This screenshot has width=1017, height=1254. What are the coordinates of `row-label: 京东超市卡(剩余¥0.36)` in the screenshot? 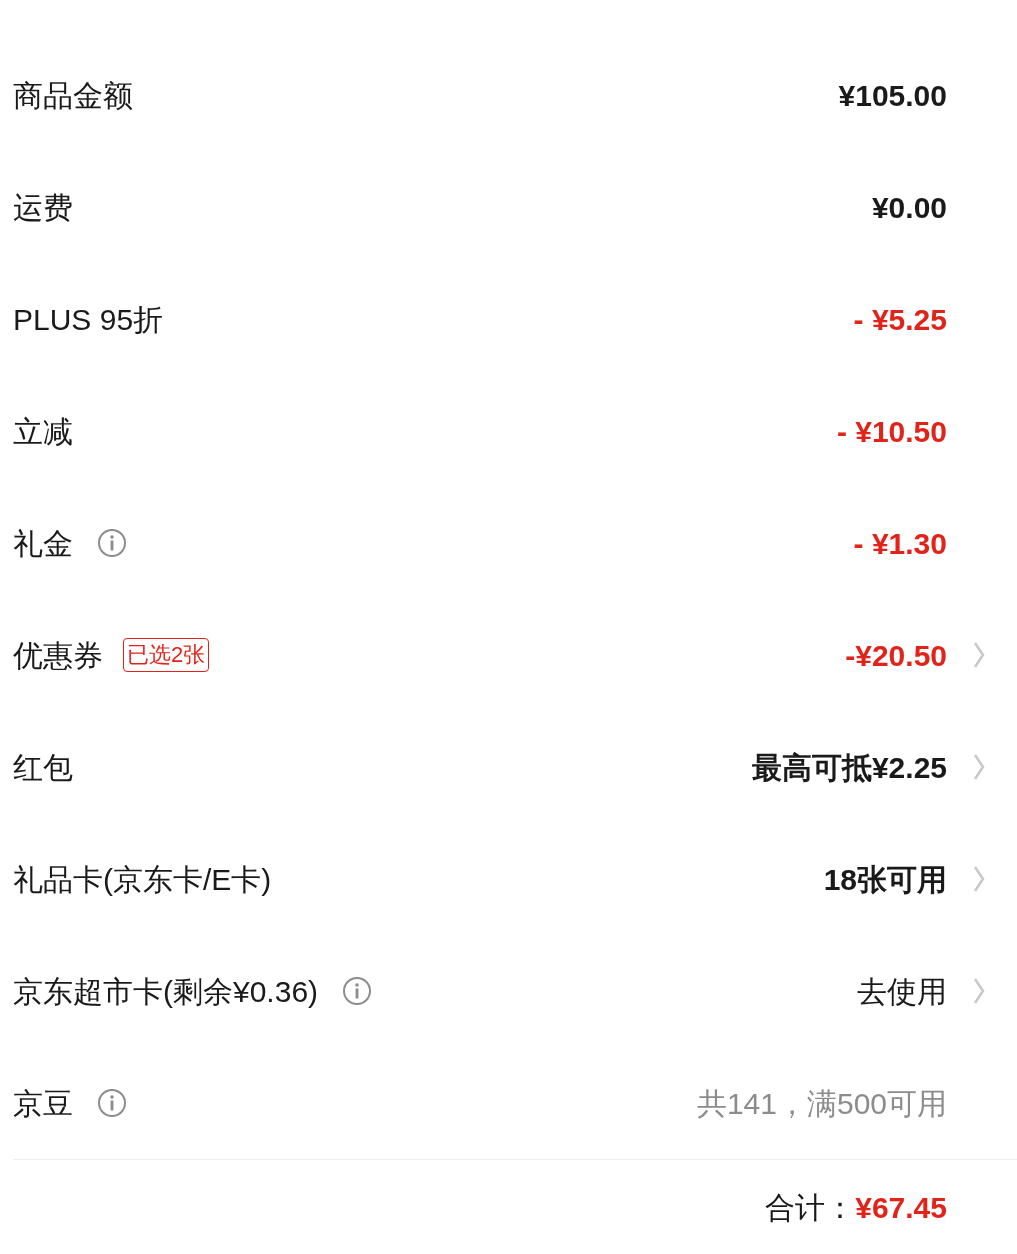 It's located at (166, 991).